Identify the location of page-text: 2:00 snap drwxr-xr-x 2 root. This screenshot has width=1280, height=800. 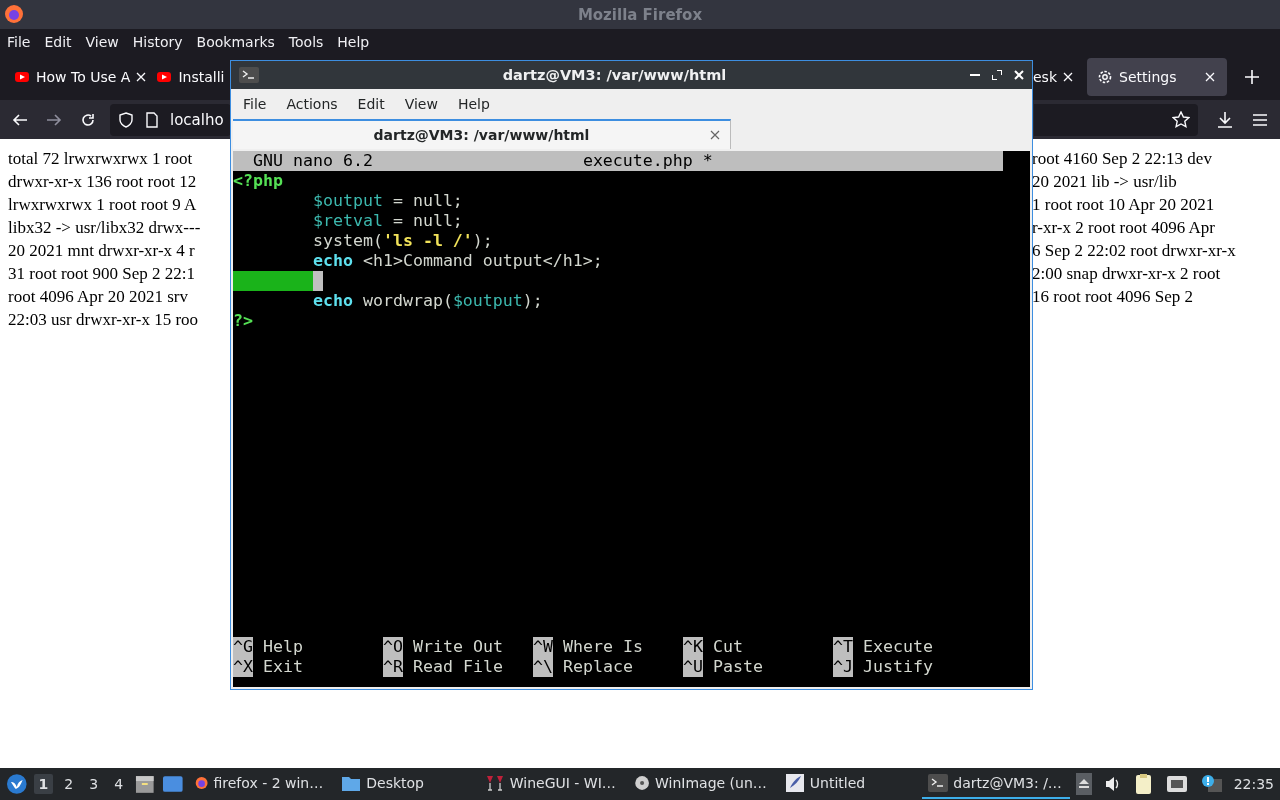
(1127, 274).